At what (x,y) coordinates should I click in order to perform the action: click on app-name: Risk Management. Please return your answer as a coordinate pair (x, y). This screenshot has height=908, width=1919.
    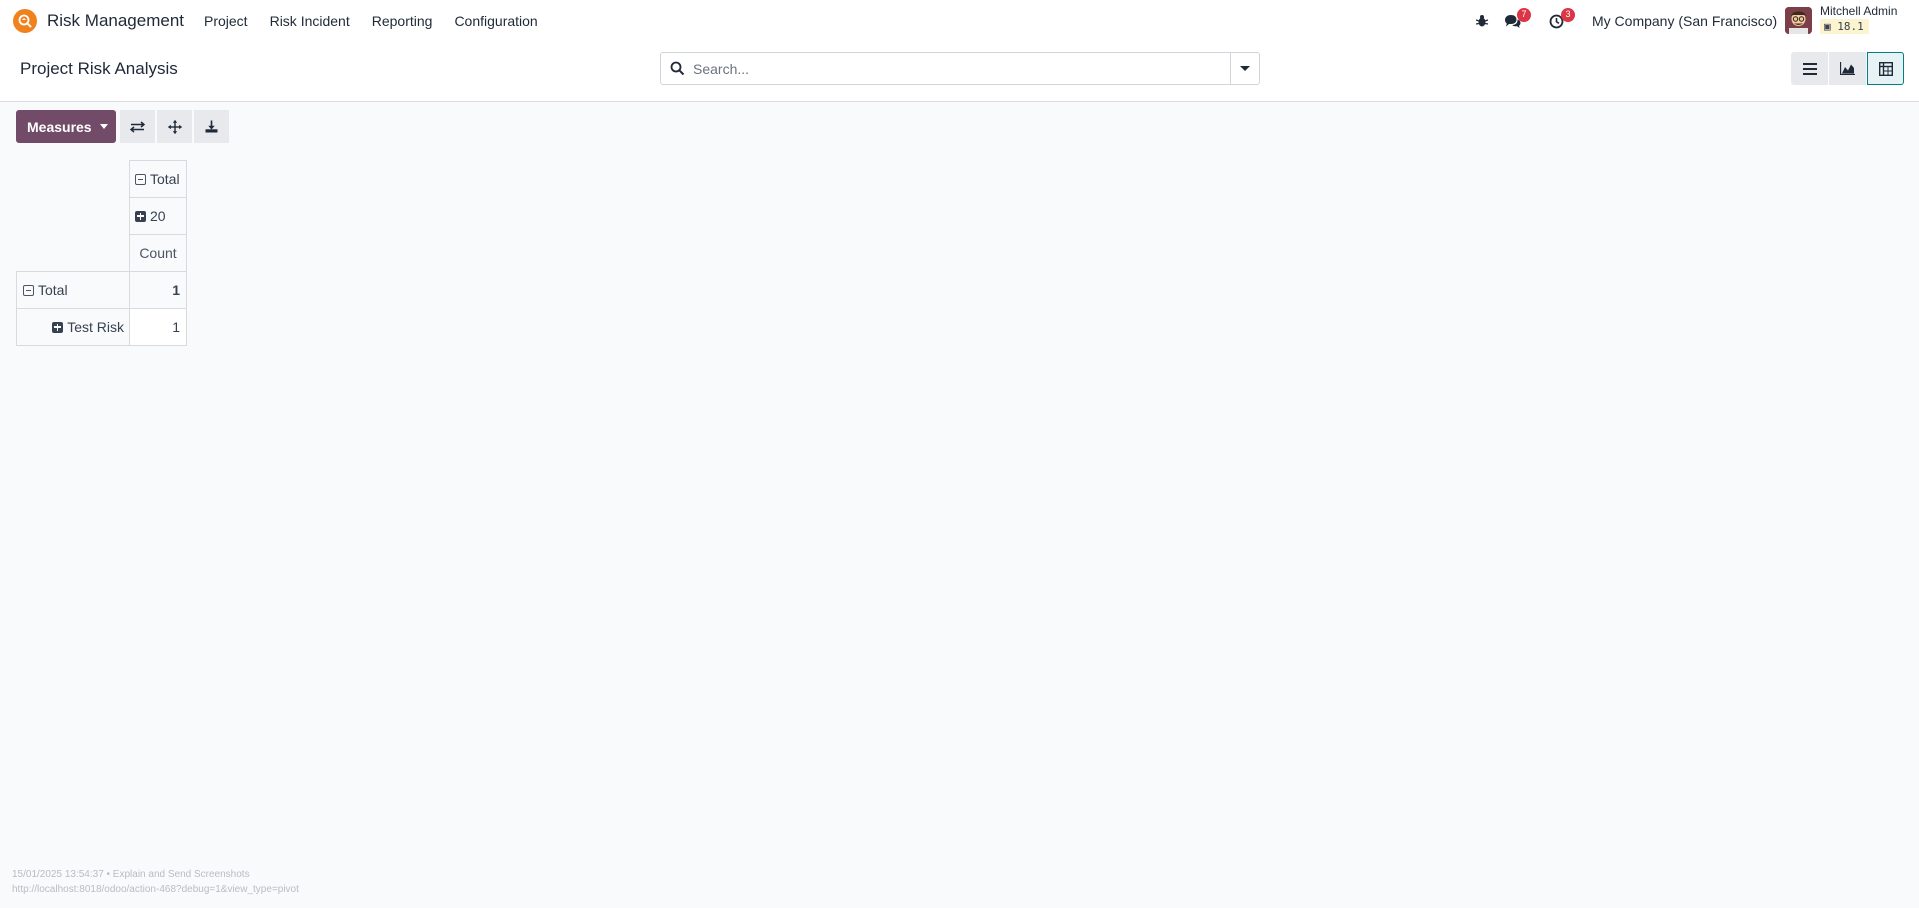
    Looking at the image, I should click on (115, 21).